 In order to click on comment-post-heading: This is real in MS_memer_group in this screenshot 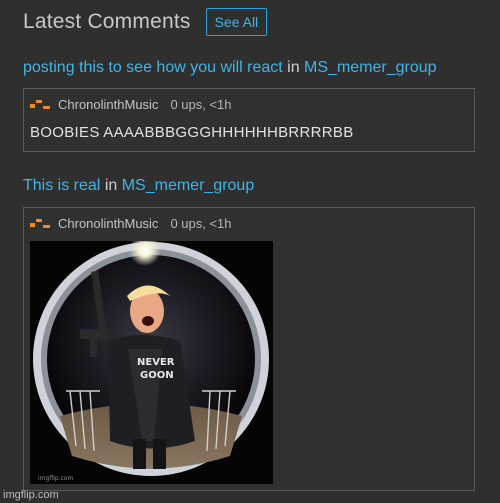, I will do `click(138, 186)`.